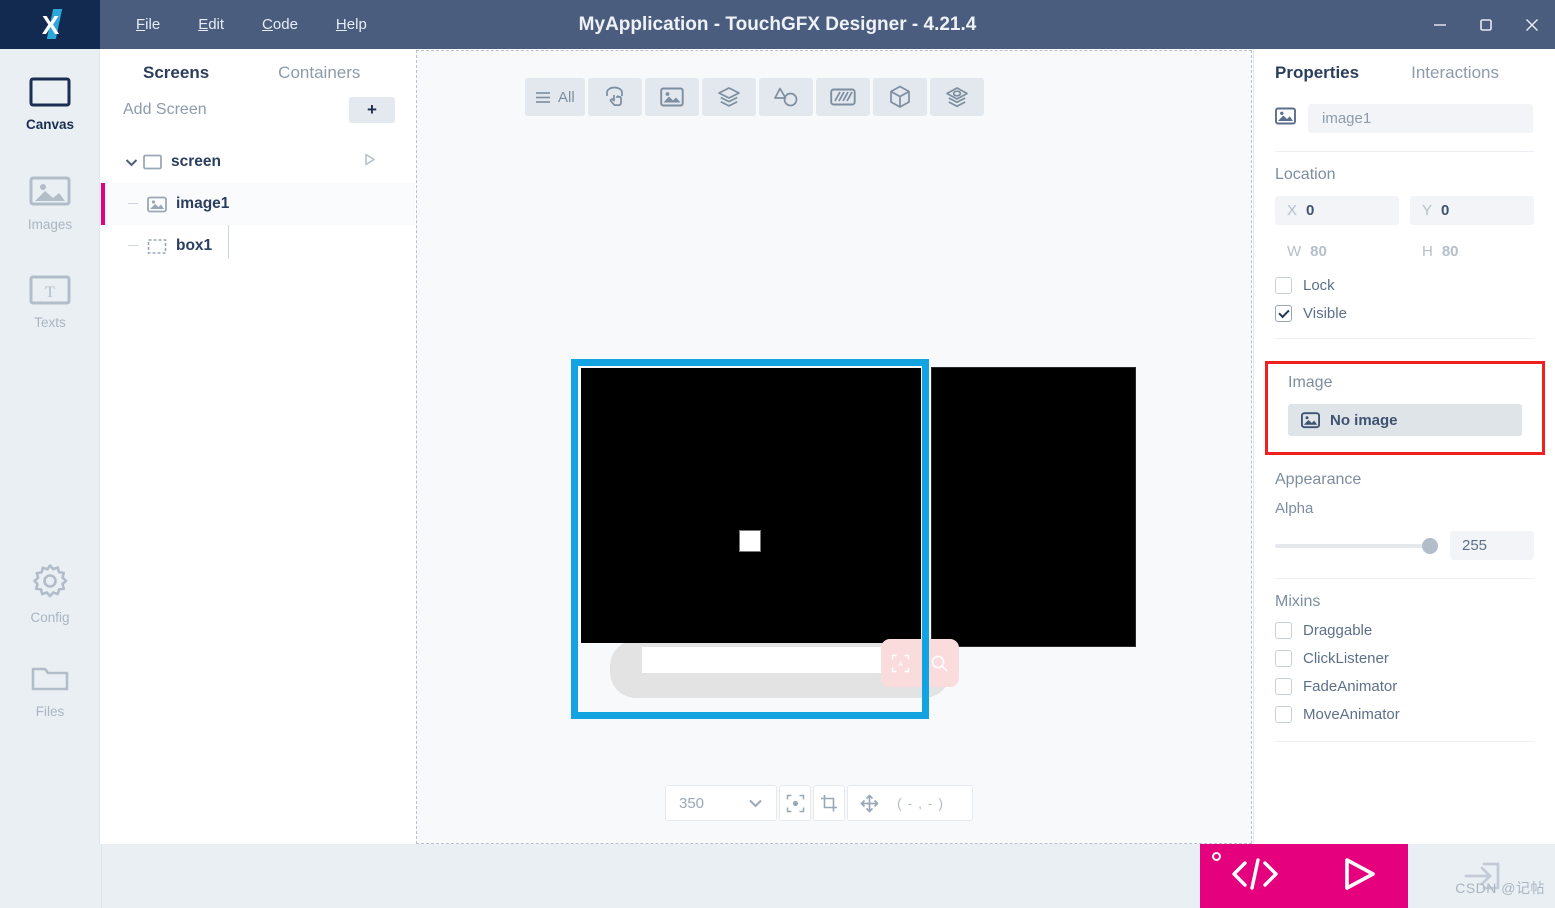 The image size is (1555, 908). I want to click on lock-checkbox, so click(1283, 285).